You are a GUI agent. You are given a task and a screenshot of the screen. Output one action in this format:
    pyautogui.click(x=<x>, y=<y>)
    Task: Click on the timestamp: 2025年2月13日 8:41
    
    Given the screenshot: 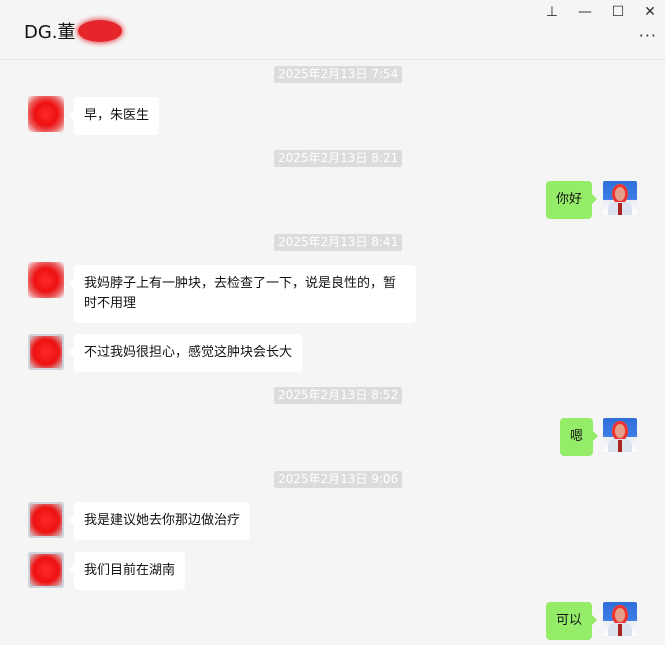 What is the action you would take?
    pyautogui.click(x=338, y=242)
    